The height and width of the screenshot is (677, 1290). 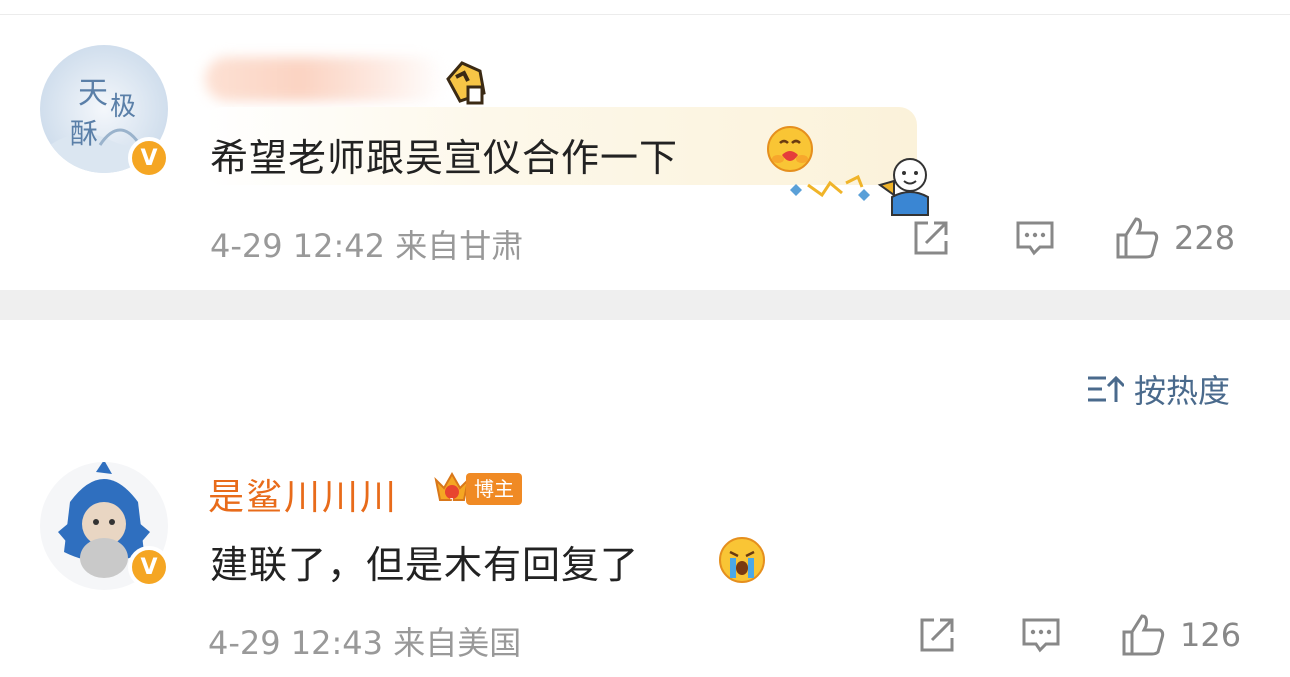 I want to click on timestamp: 4-29 12:42, so click(x=298, y=246).